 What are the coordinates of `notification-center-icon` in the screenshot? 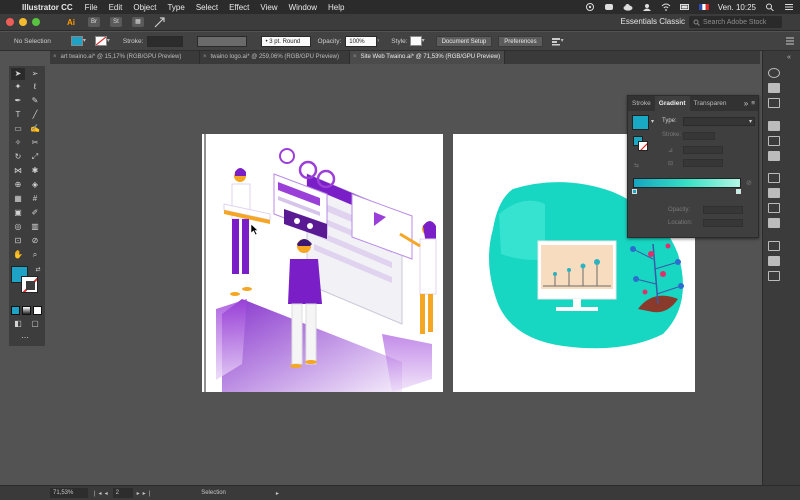 It's located at (789, 7).